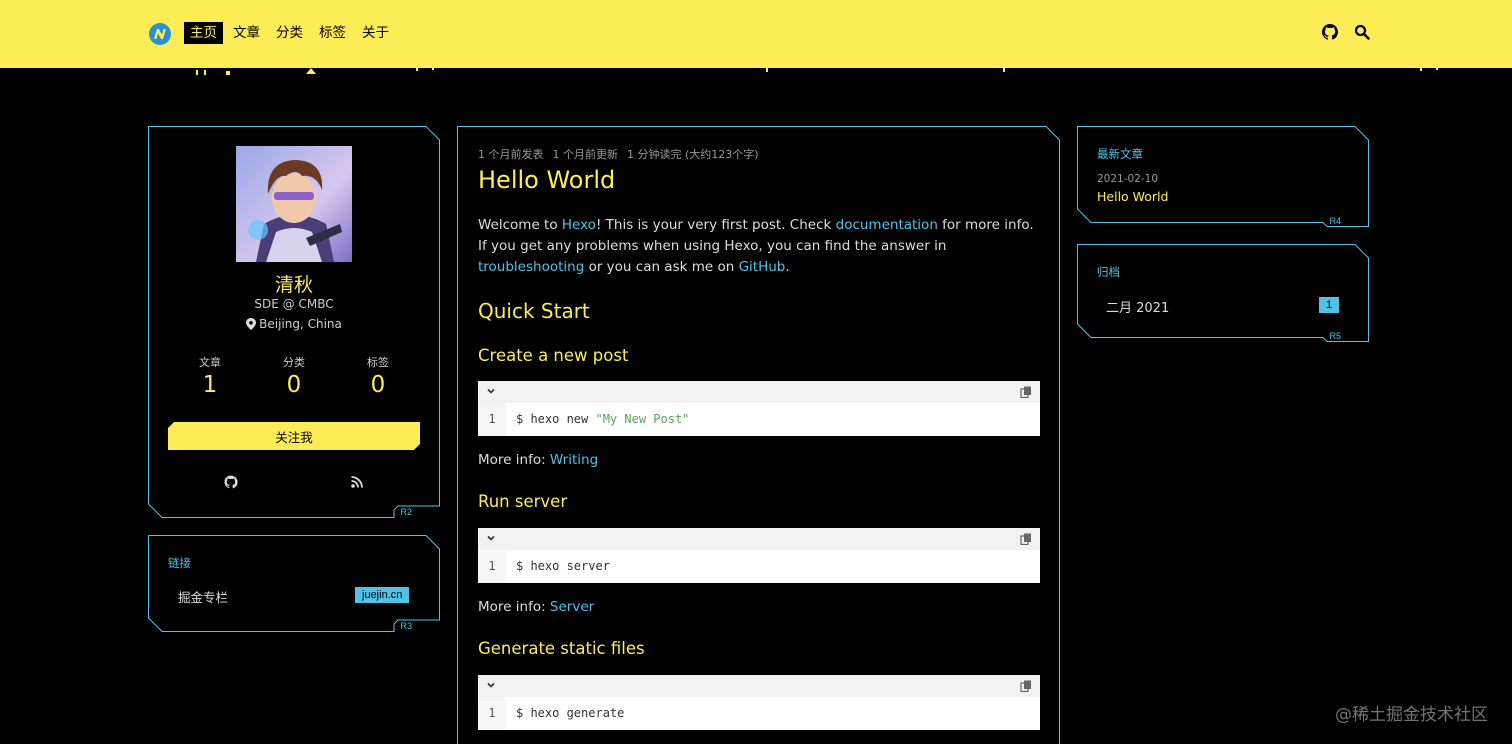  What do you see at coordinates (887, 225) in the screenshot?
I see `documentation-link: documentation` at bounding box center [887, 225].